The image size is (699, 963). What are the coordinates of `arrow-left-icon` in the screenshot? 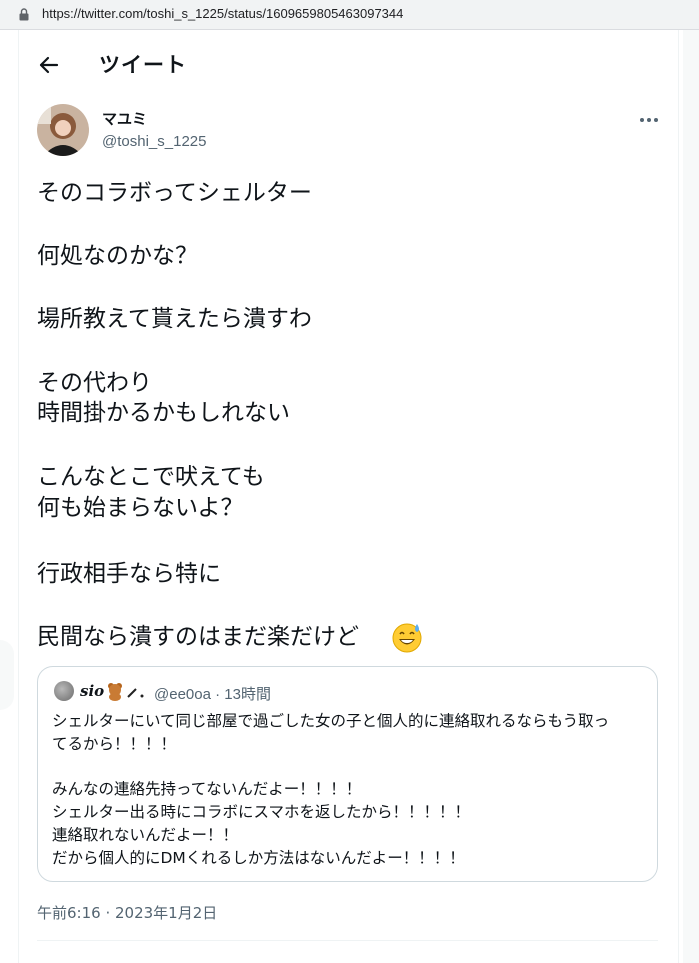 It's located at (49, 65).